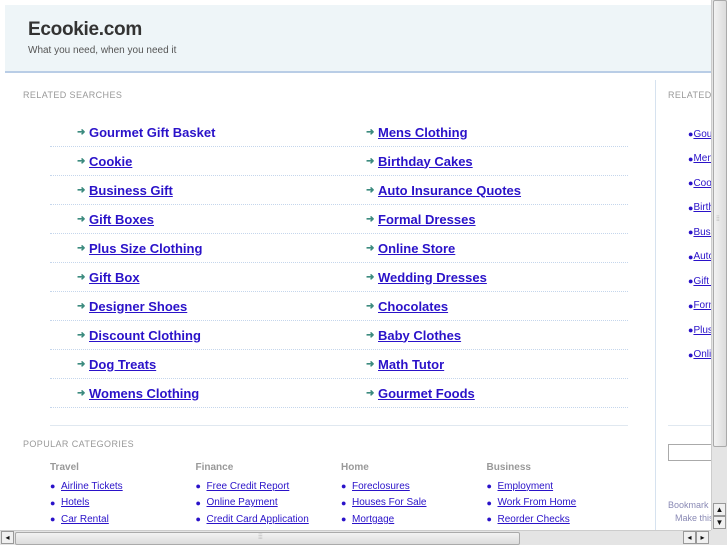 This screenshot has height=545, width=727. Describe the element at coordinates (145, 248) in the screenshot. I see `related-link: Plus Size Clothing` at that location.